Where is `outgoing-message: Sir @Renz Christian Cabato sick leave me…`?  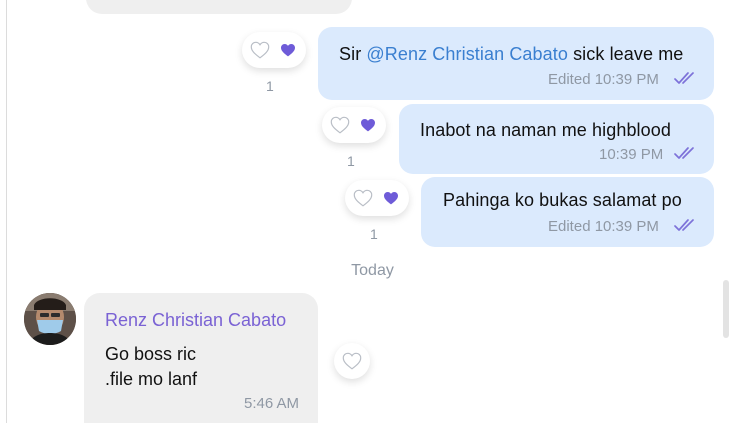 outgoing-message: Sir @Renz Christian Cabato sick leave me… is located at coordinates (516, 63).